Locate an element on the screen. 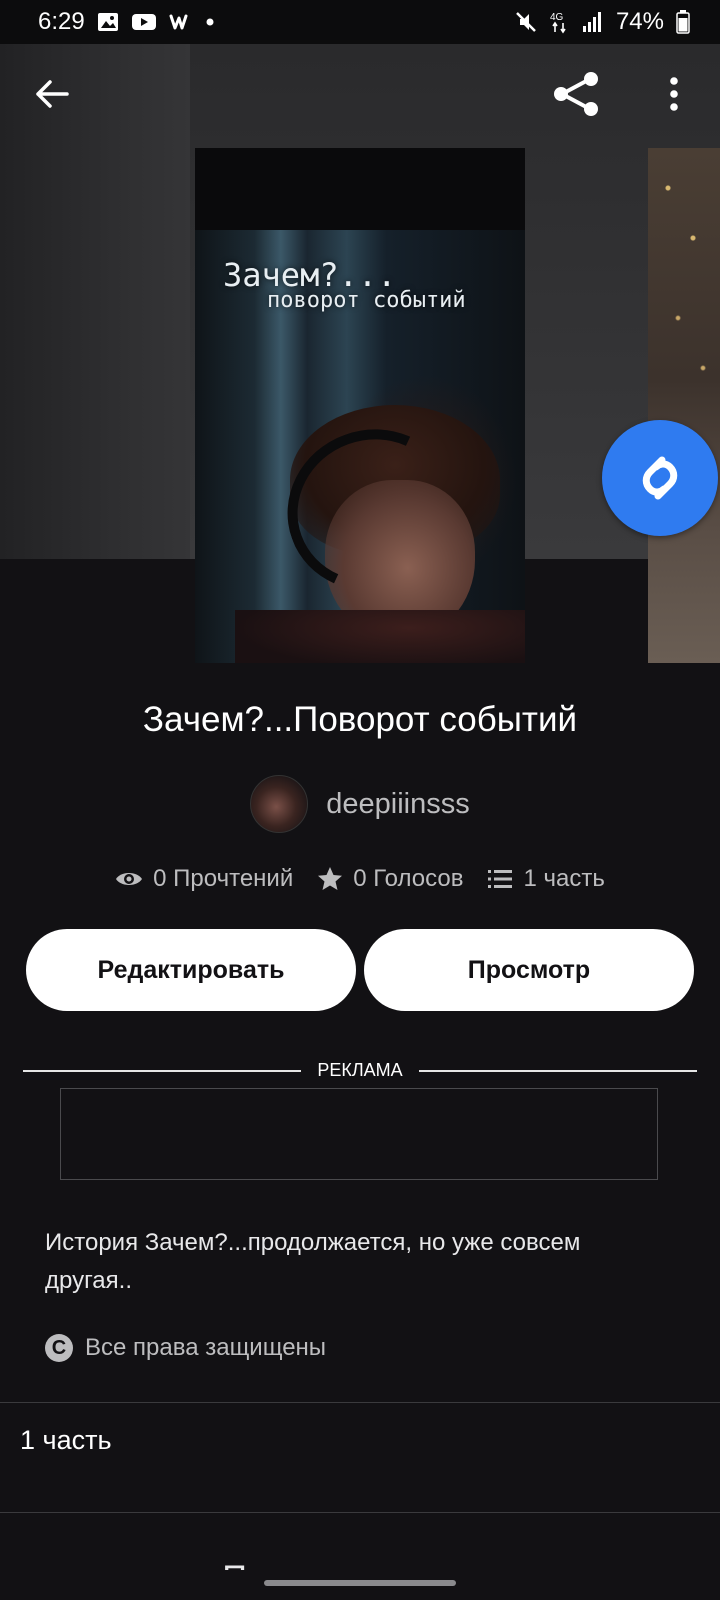 The image size is (720, 1600). story-title: Зачем?...Поворот событий is located at coordinates (360, 719).